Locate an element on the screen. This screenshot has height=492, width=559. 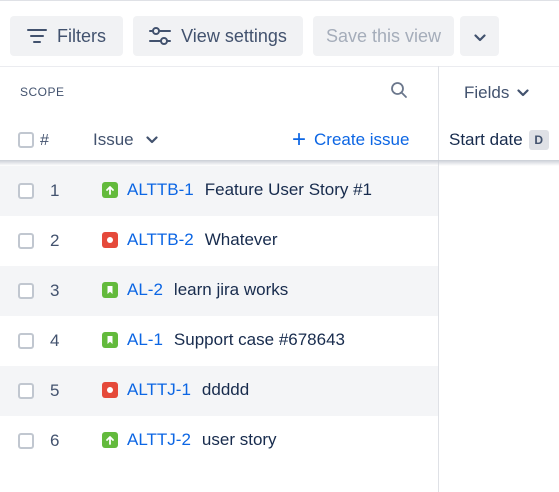
toolbar: Filters View settings Save this view is located at coordinates (279, 36).